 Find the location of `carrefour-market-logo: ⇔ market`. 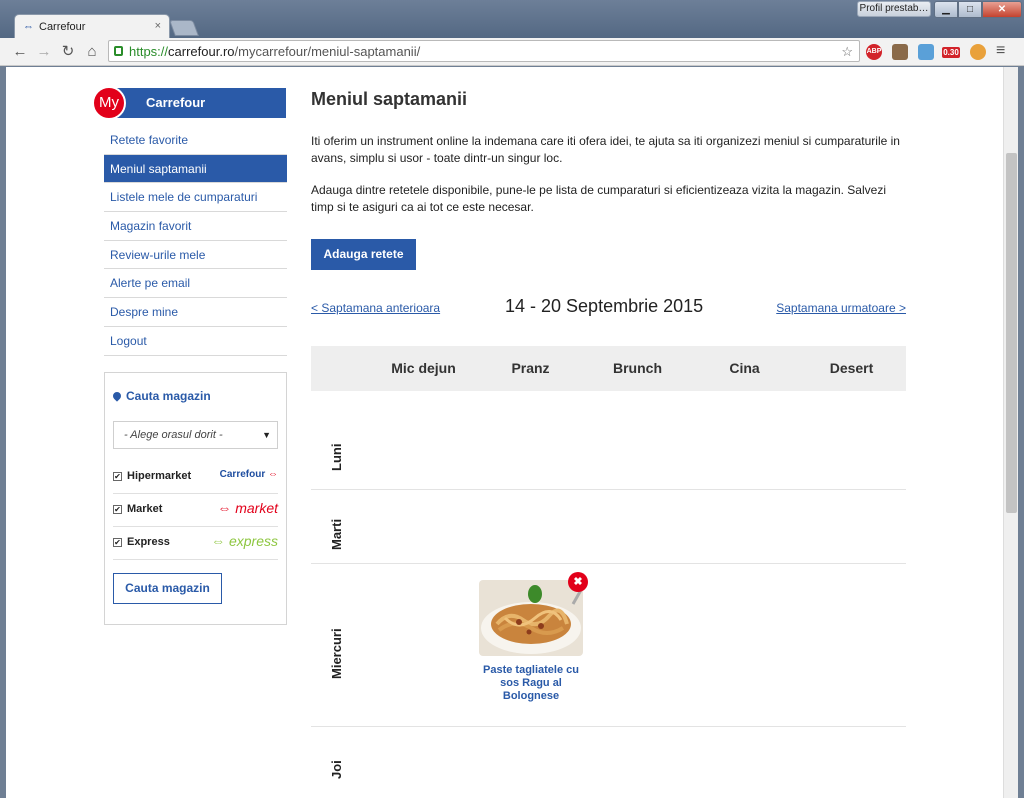

carrefour-market-logo: ⇔ market is located at coordinates (247, 508).